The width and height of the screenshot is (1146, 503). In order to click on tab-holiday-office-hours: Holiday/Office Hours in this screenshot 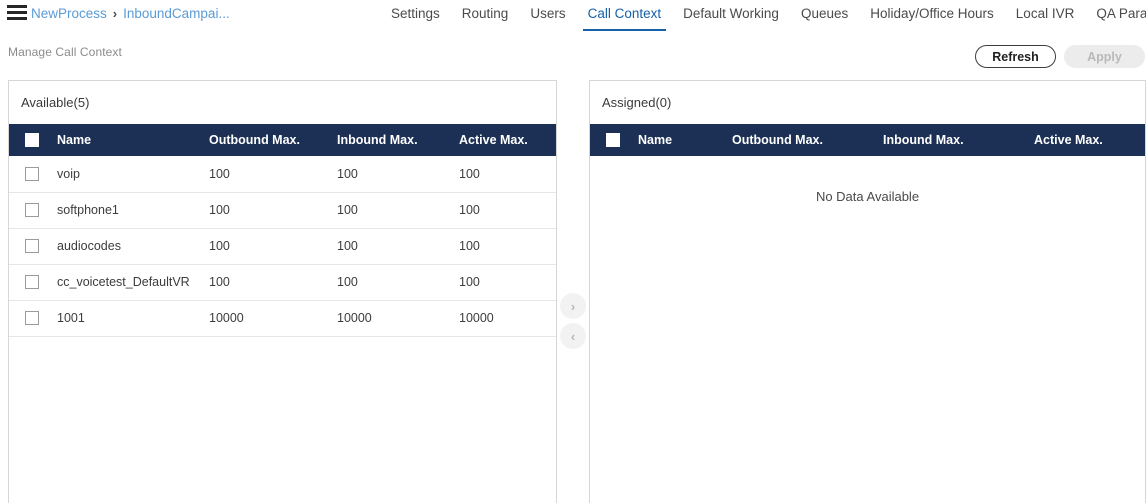, I will do `click(932, 17)`.